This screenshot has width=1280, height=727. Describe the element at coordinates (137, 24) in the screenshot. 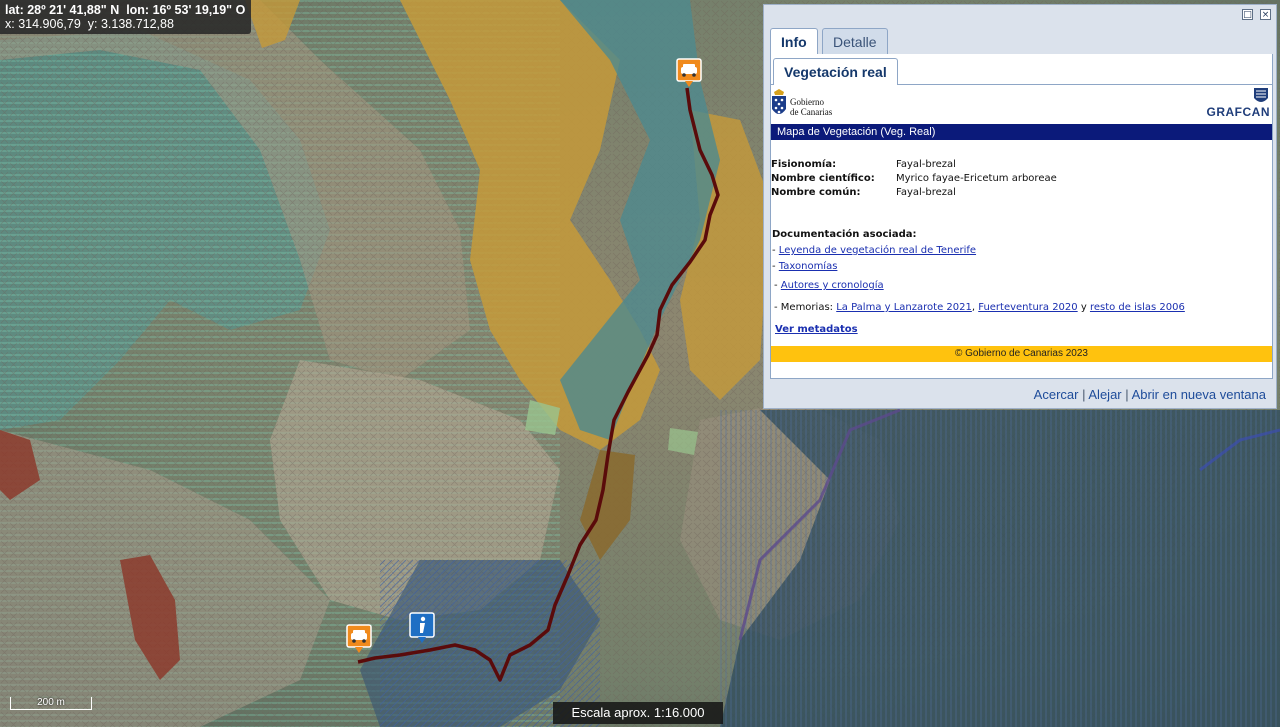

I see `y-value: 3.138.712,88` at that location.